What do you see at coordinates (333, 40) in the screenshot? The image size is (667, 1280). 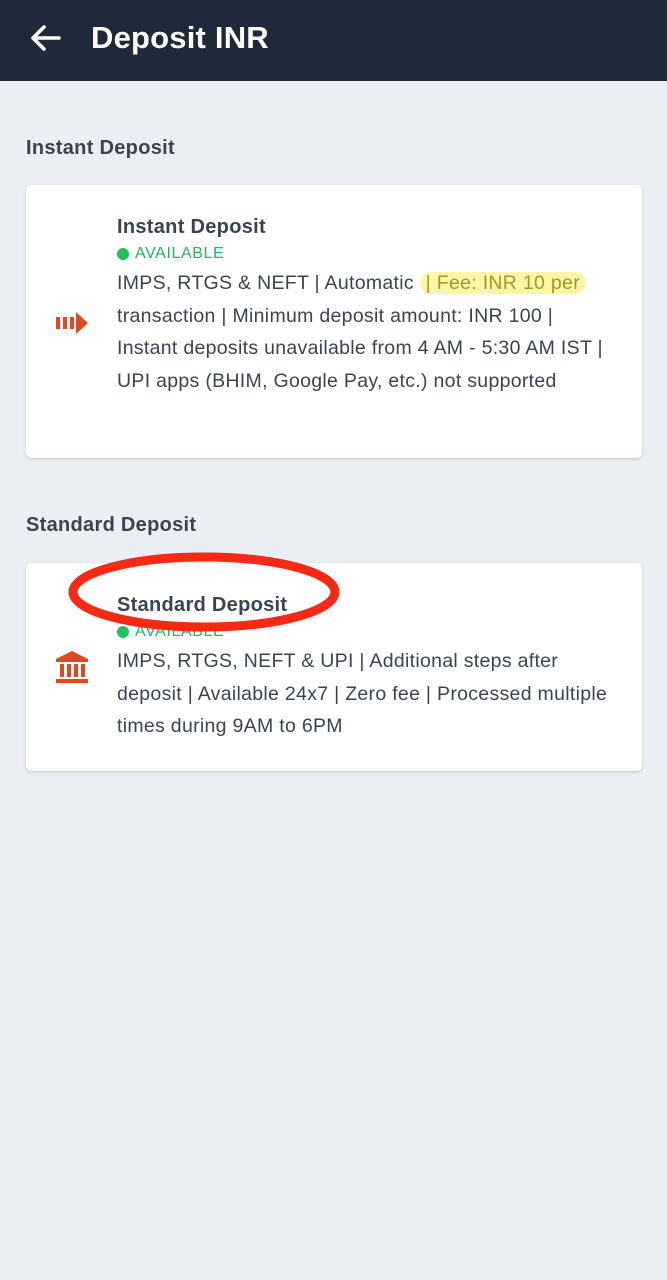 I see `app-bar: Deposit INR` at bounding box center [333, 40].